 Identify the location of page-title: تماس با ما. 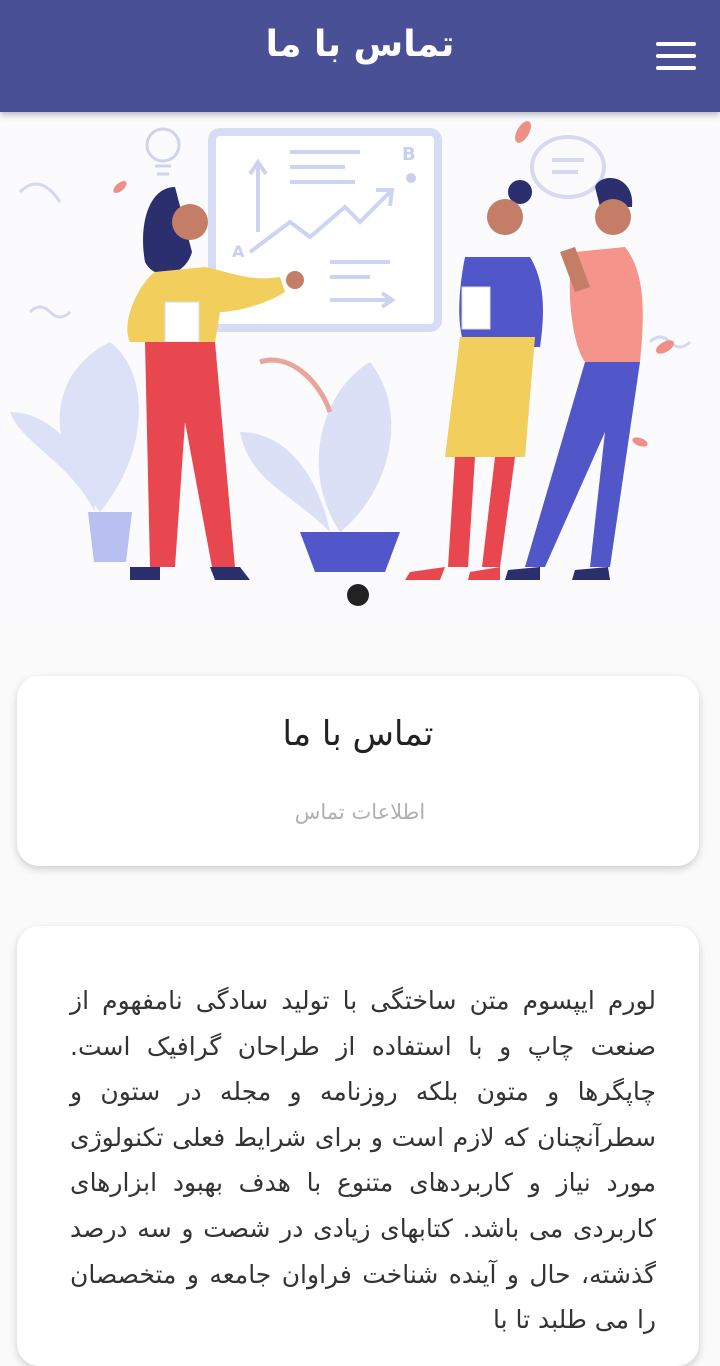
(360, 44).